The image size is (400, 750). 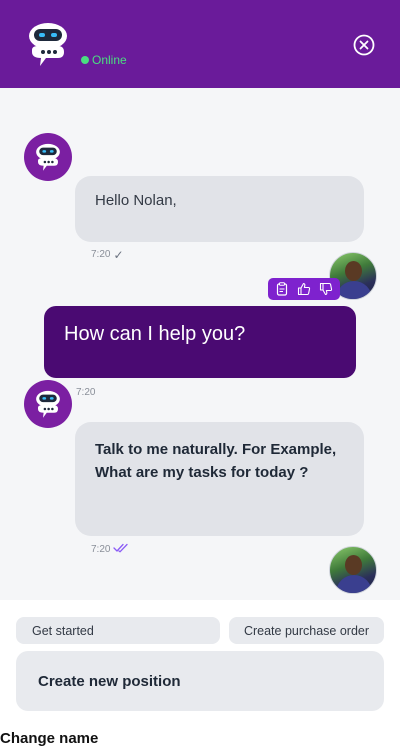 What do you see at coordinates (353, 570) in the screenshot?
I see `user-avatar` at bounding box center [353, 570].